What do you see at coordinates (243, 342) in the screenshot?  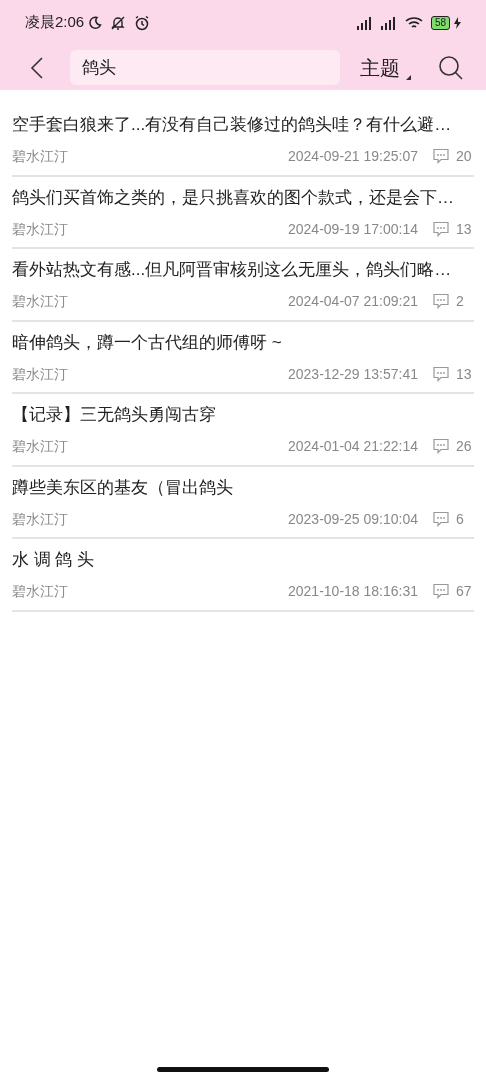 I see `thread-title: 暗伸鸽头，蹲一个古代组的师傅呀 ~` at bounding box center [243, 342].